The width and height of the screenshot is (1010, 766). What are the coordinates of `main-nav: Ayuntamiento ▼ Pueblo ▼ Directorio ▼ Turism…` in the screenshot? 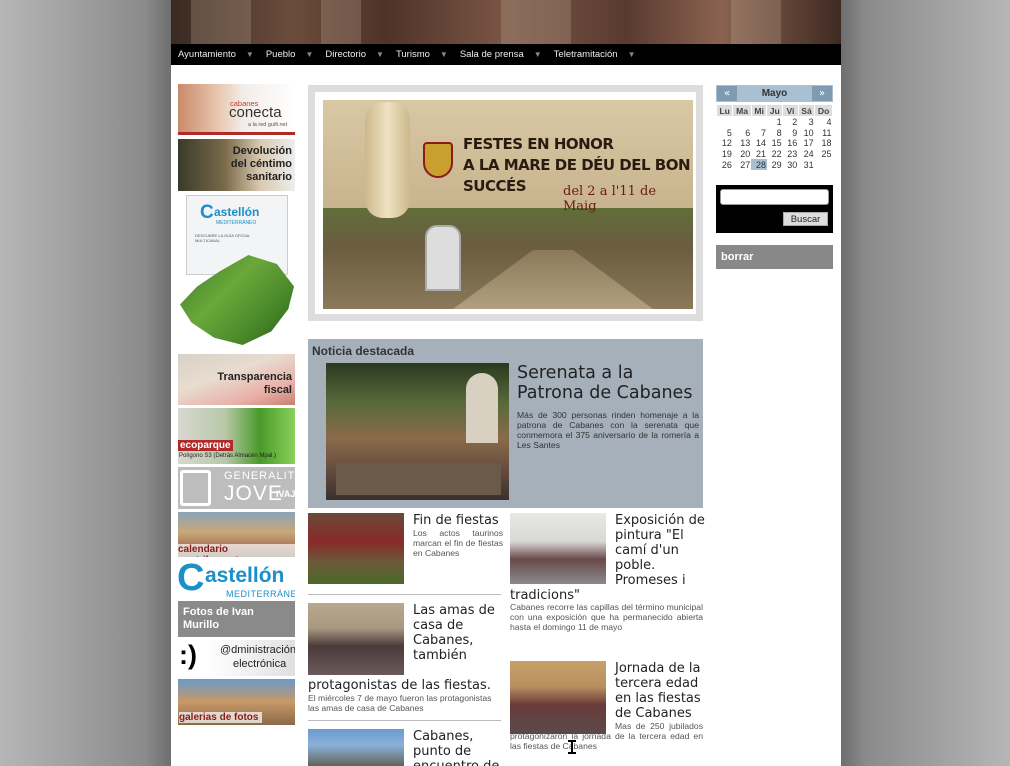 It's located at (506, 54).